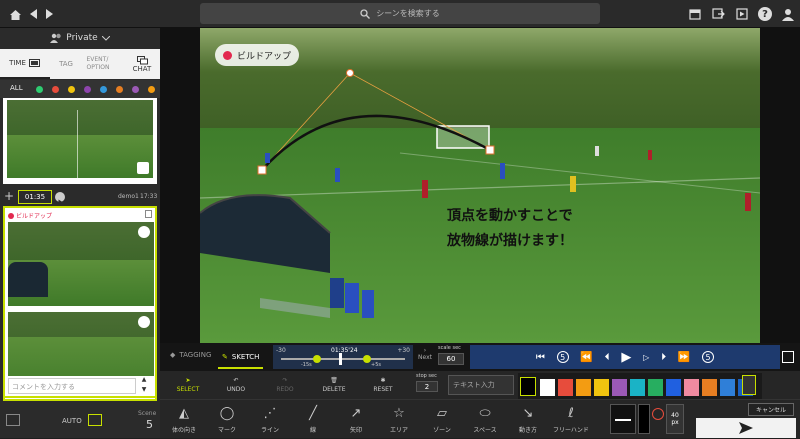  I want to click on tool-connect-line: ⋰ ライン, so click(270, 419).